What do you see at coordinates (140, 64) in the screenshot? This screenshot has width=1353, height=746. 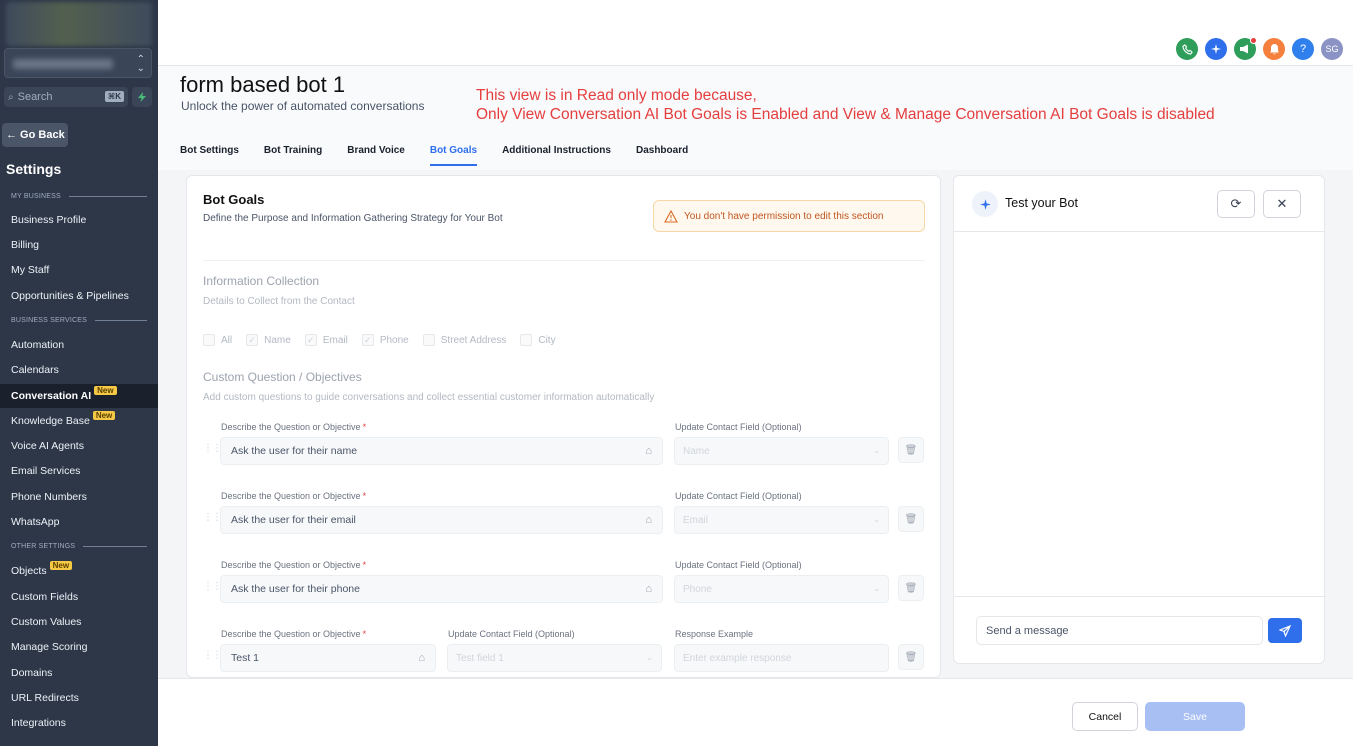 I see `chevron-updown-icon: ⌃ ⌄` at bounding box center [140, 64].